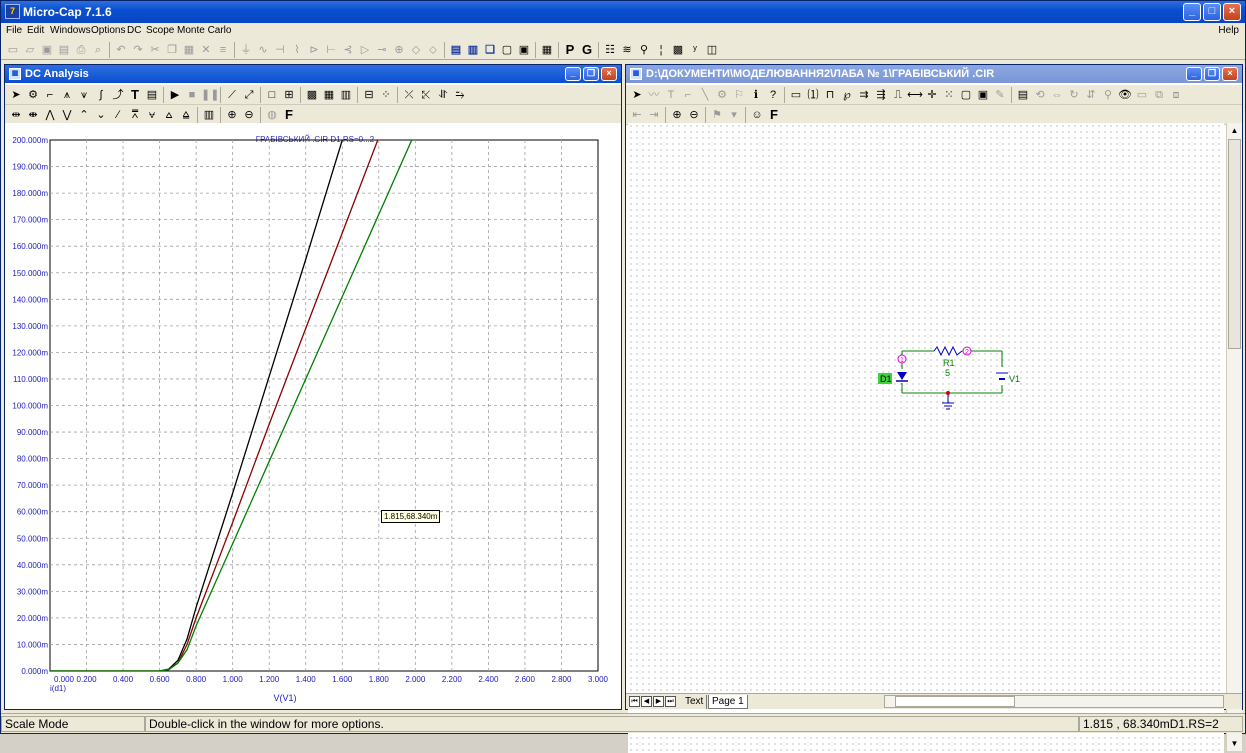 This screenshot has width=1246, height=753. What do you see at coordinates (272, 115) in the screenshot?
I see `animate-icon: ◍` at bounding box center [272, 115].